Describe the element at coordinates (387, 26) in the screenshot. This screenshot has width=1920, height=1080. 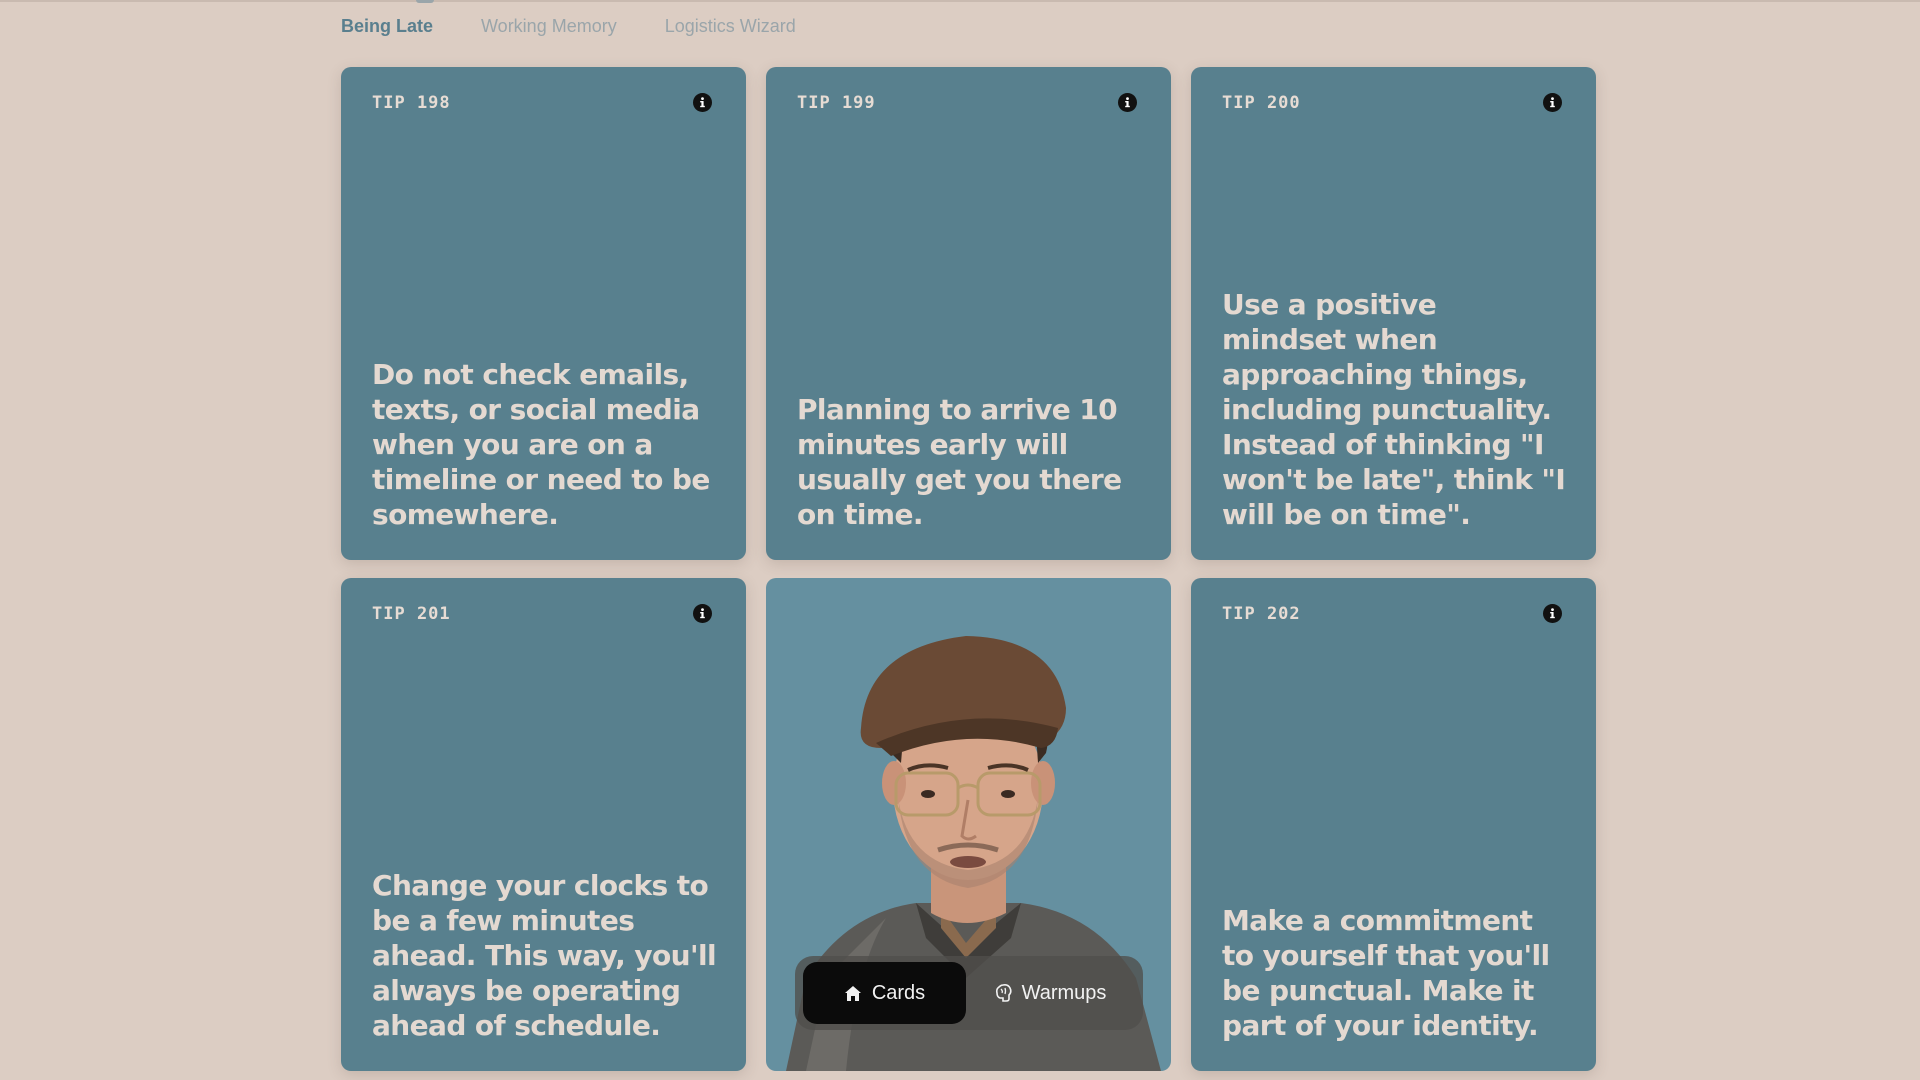
I see `tab-being-late: Being Late` at that location.